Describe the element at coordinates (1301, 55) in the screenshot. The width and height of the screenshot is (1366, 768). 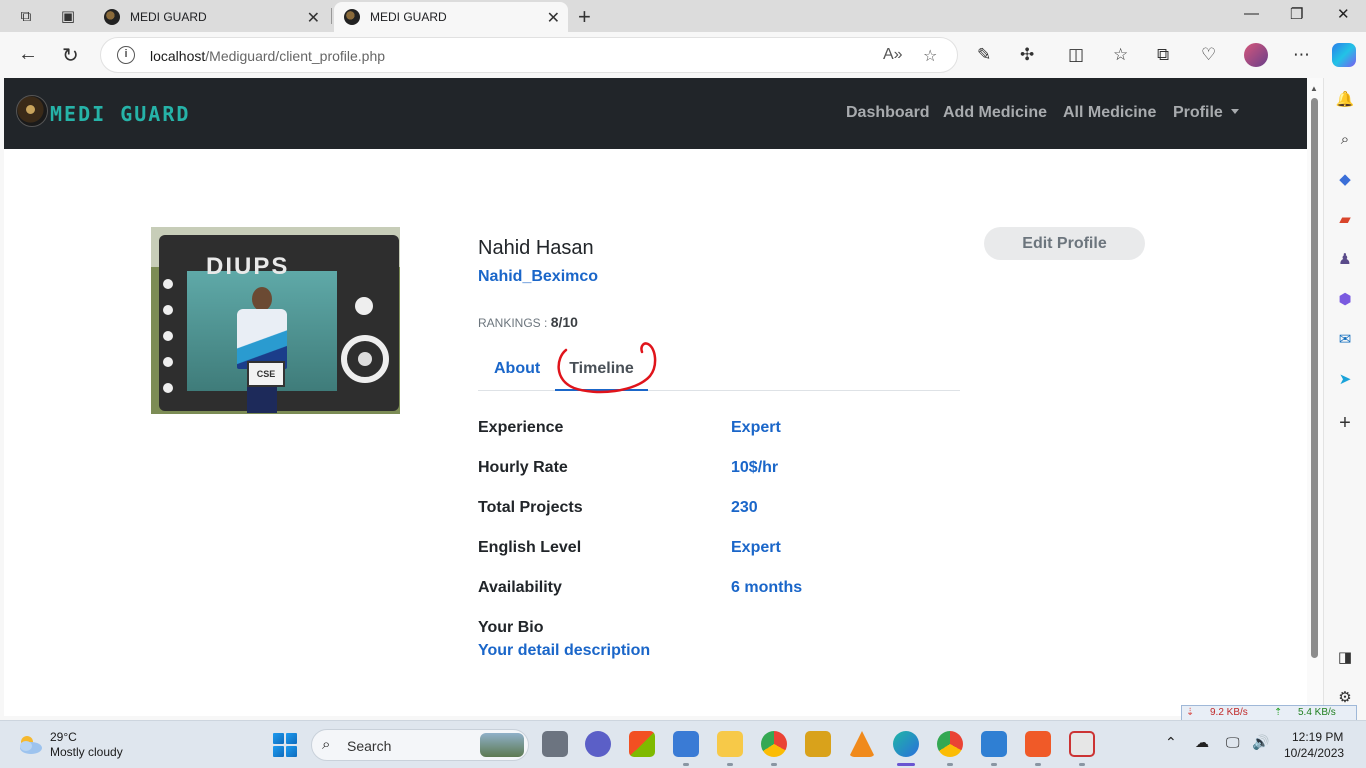
I see `more-options-icon: ⋯` at that location.